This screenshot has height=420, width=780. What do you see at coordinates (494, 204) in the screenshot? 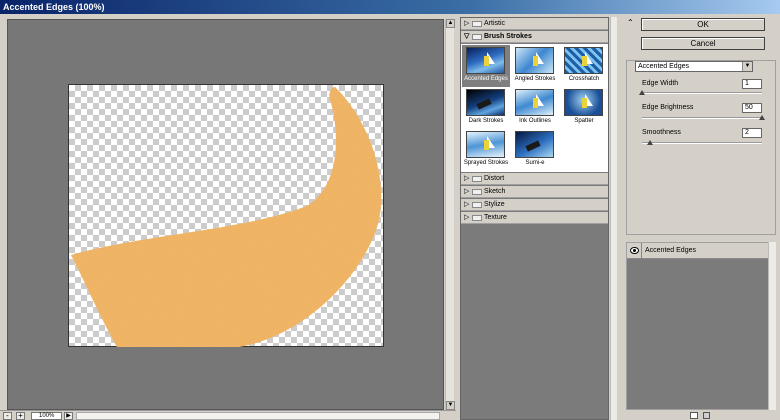
I see `category-label: Stylize` at bounding box center [494, 204].